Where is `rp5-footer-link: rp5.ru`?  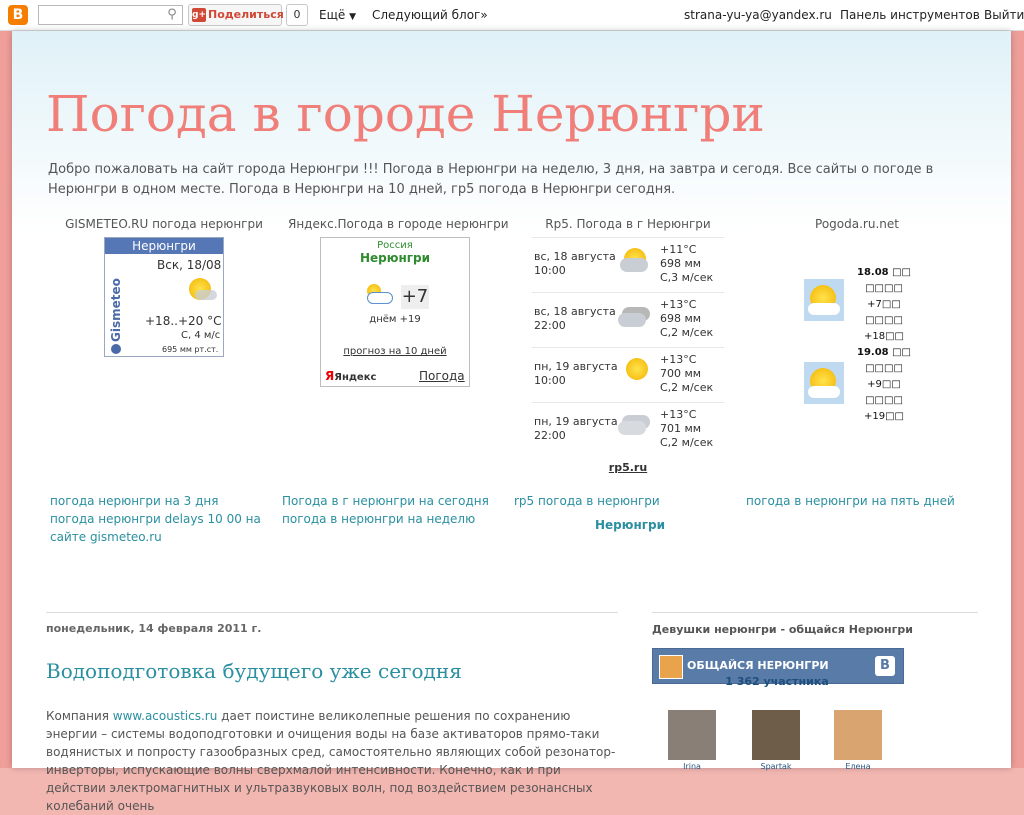 rp5-footer-link: rp5.ru is located at coordinates (628, 467).